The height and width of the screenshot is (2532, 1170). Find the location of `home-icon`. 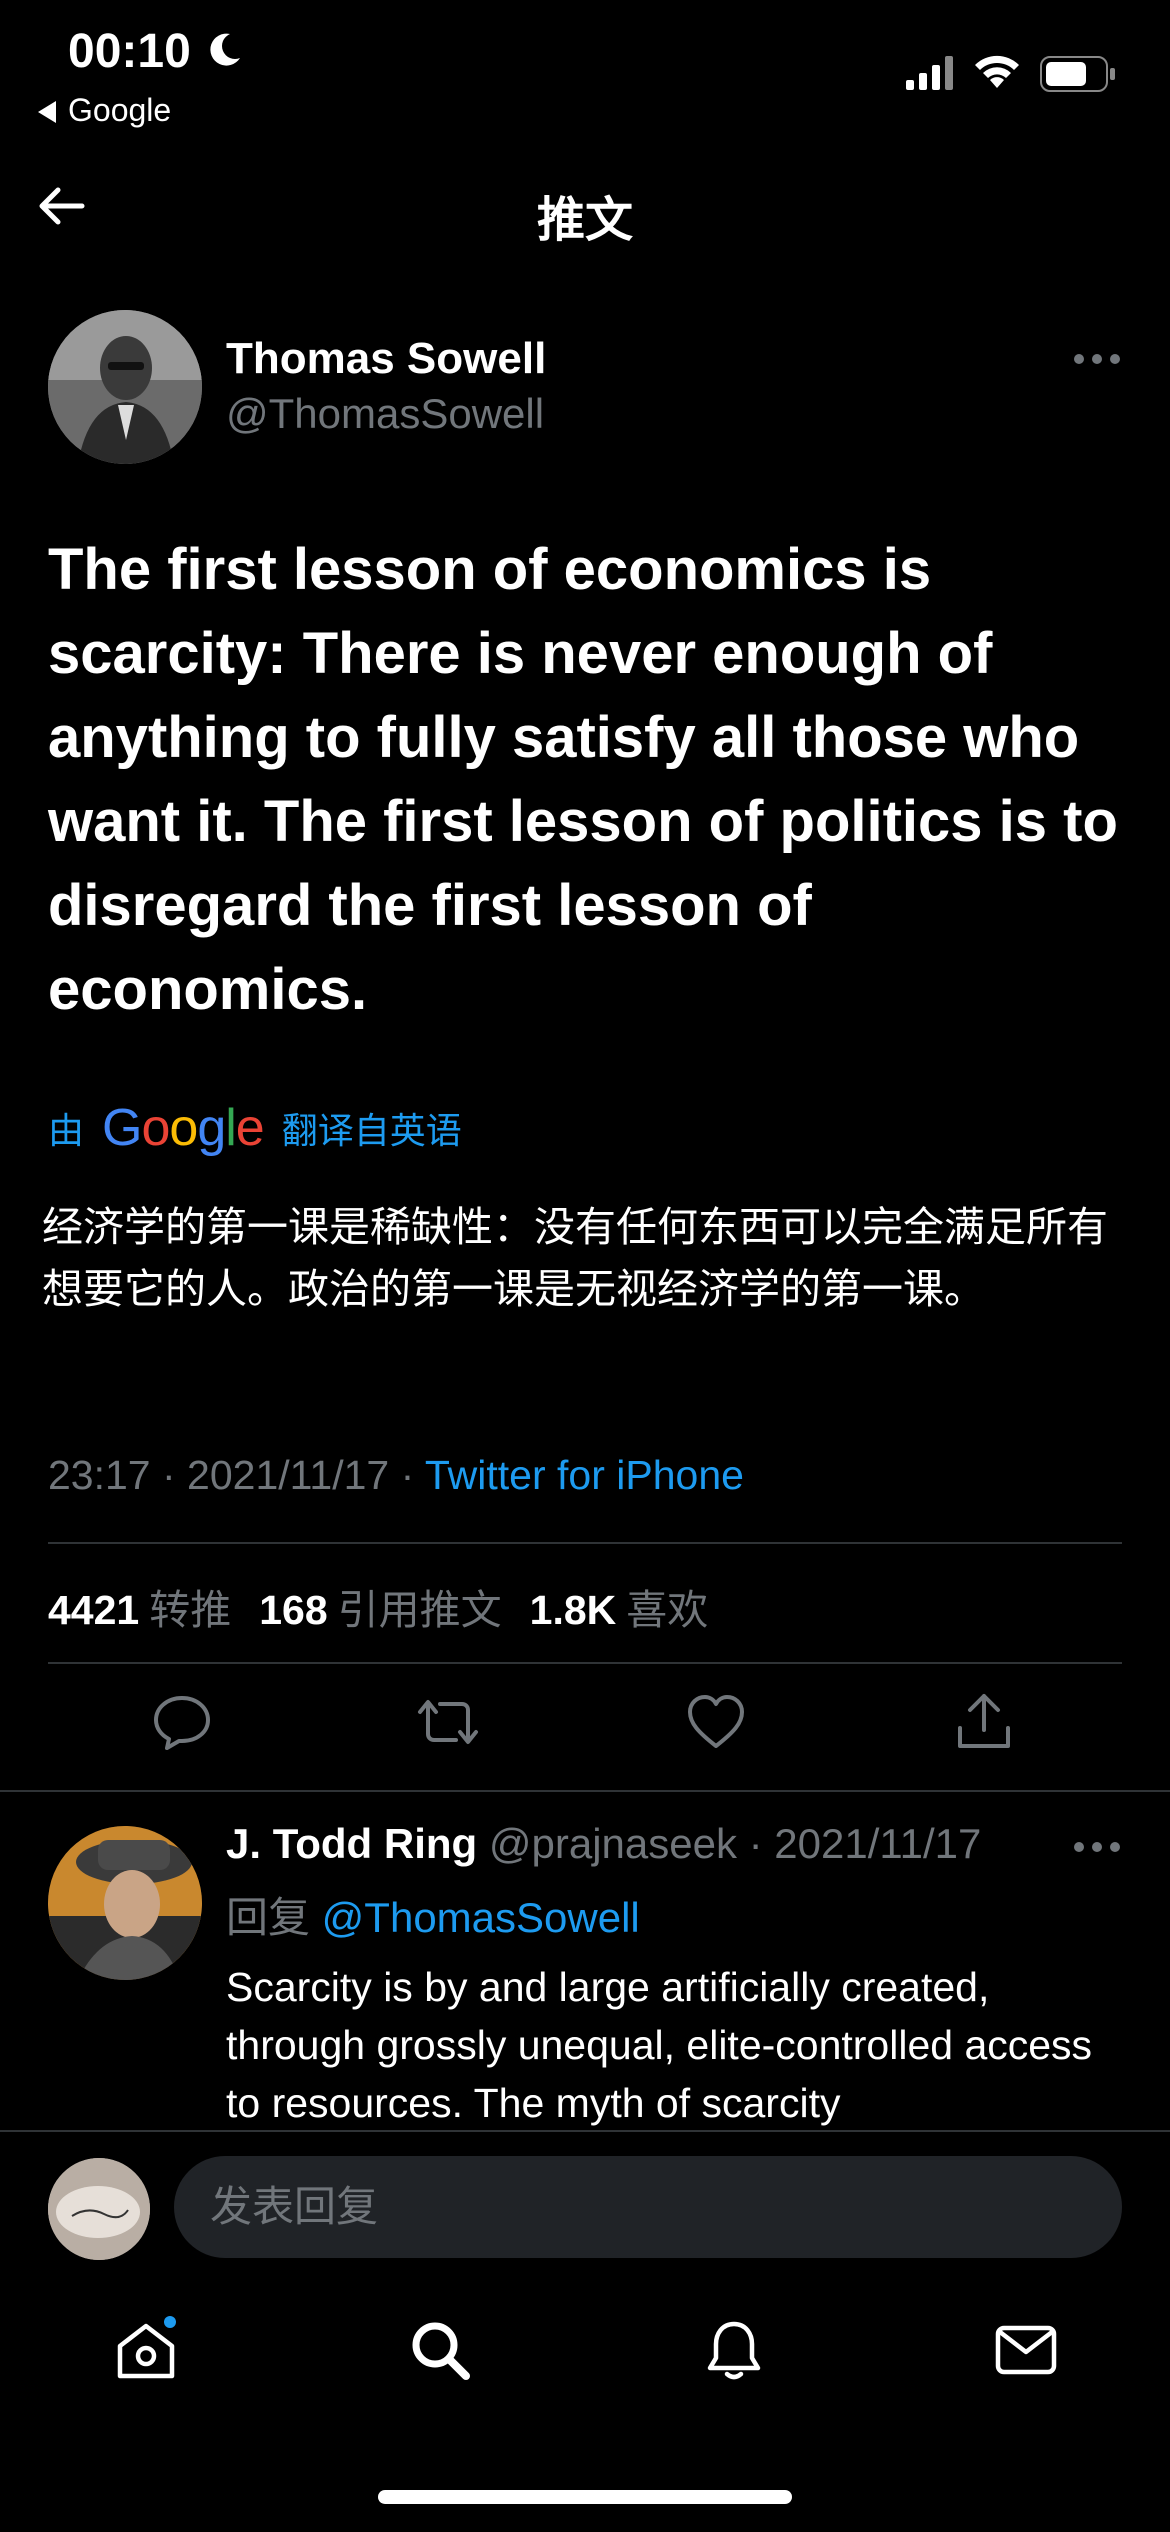

home-icon is located at coordinates (146, 2350).